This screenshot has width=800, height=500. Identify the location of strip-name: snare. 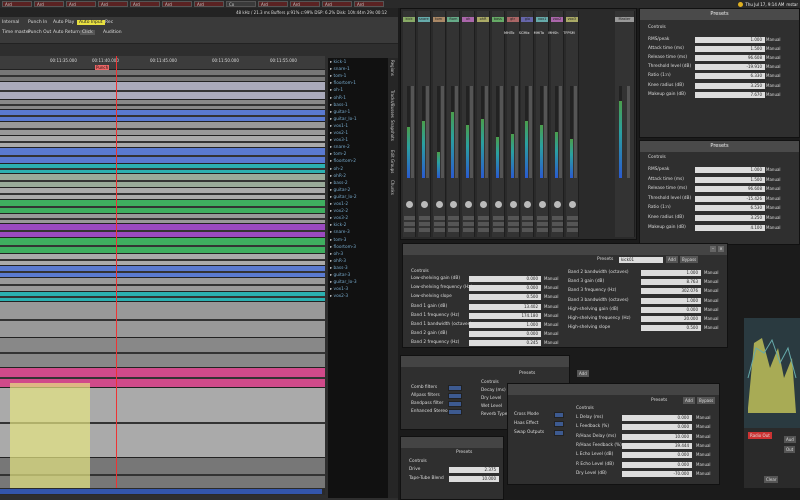
(423, 19).